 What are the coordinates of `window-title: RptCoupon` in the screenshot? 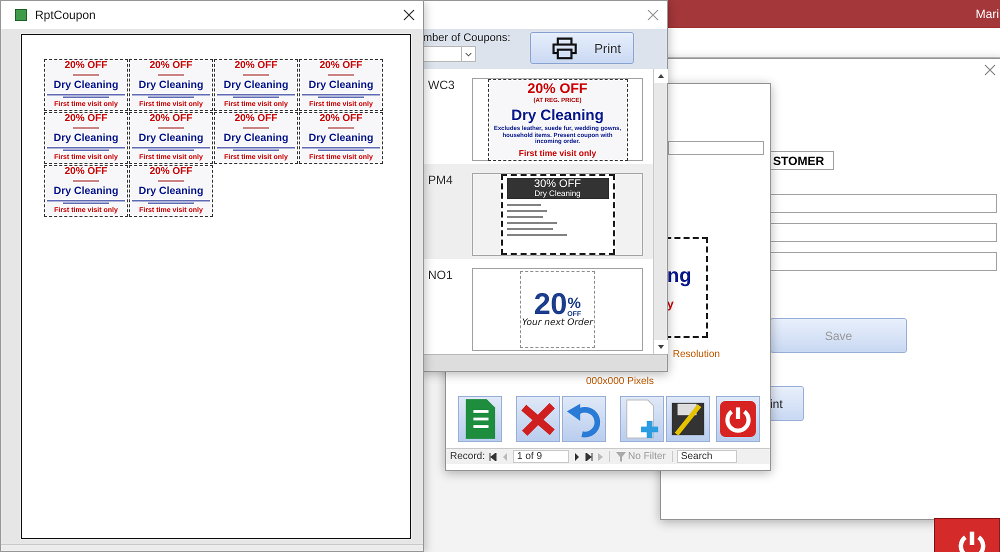 It's located at (66, 15).